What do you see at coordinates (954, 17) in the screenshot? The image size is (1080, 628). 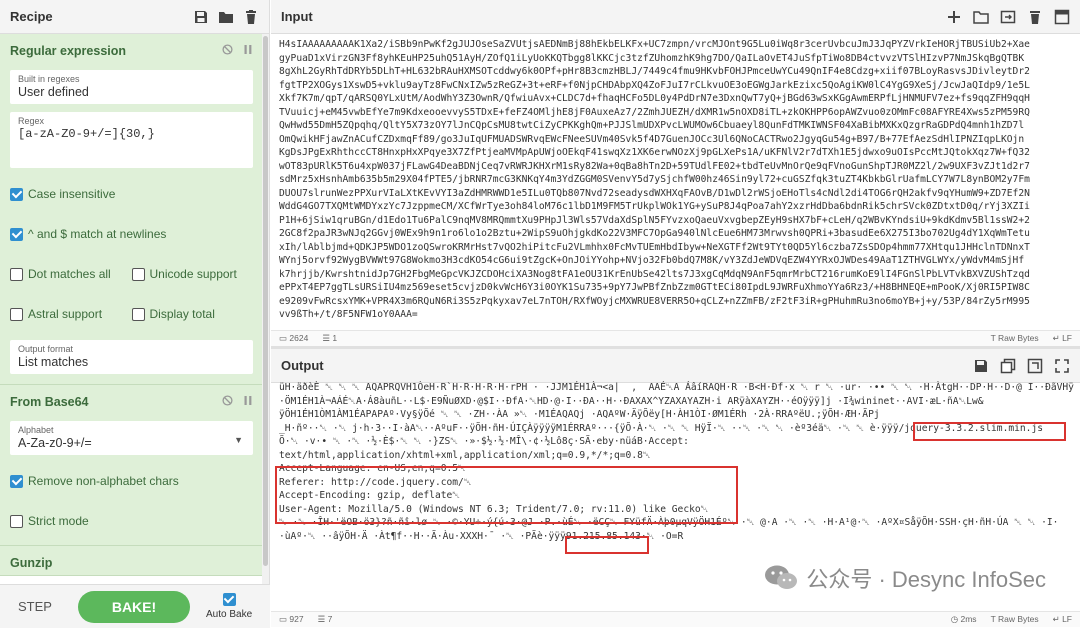 I see `add-tab-icon` at bounding box center [954, 17].